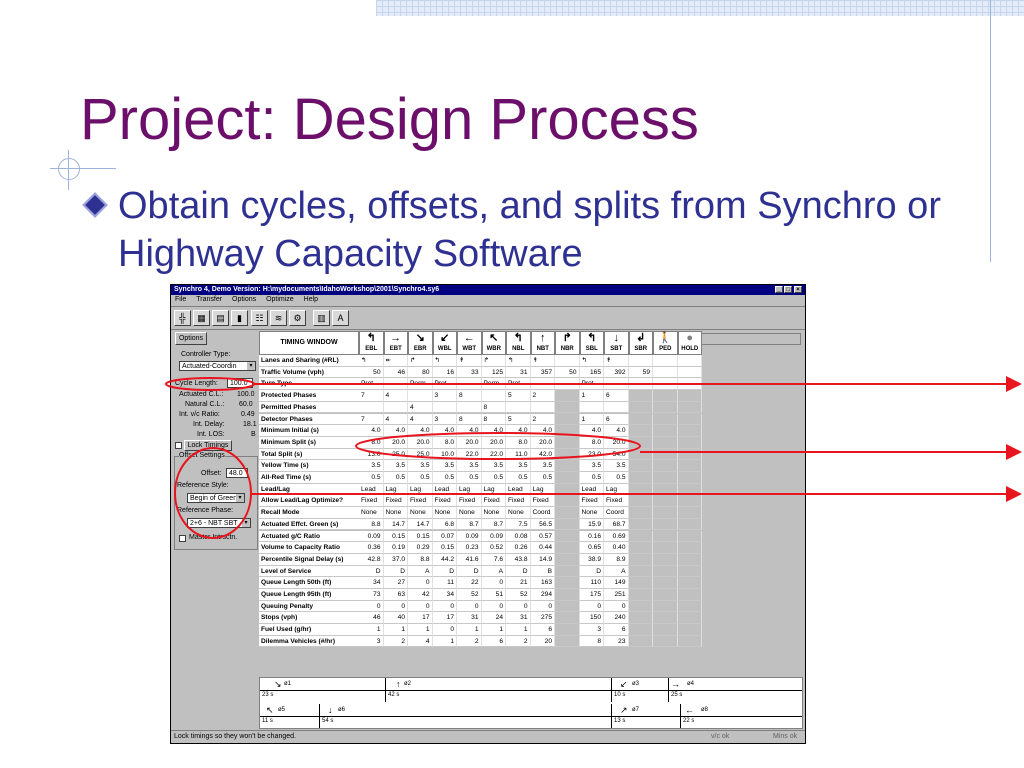 The width and height of the screenshot is (1024, 768). What do you see at coordinates (395, 372) in the screenshot?
I see `cell-ebt: 46` at bounding box center [395, 372].